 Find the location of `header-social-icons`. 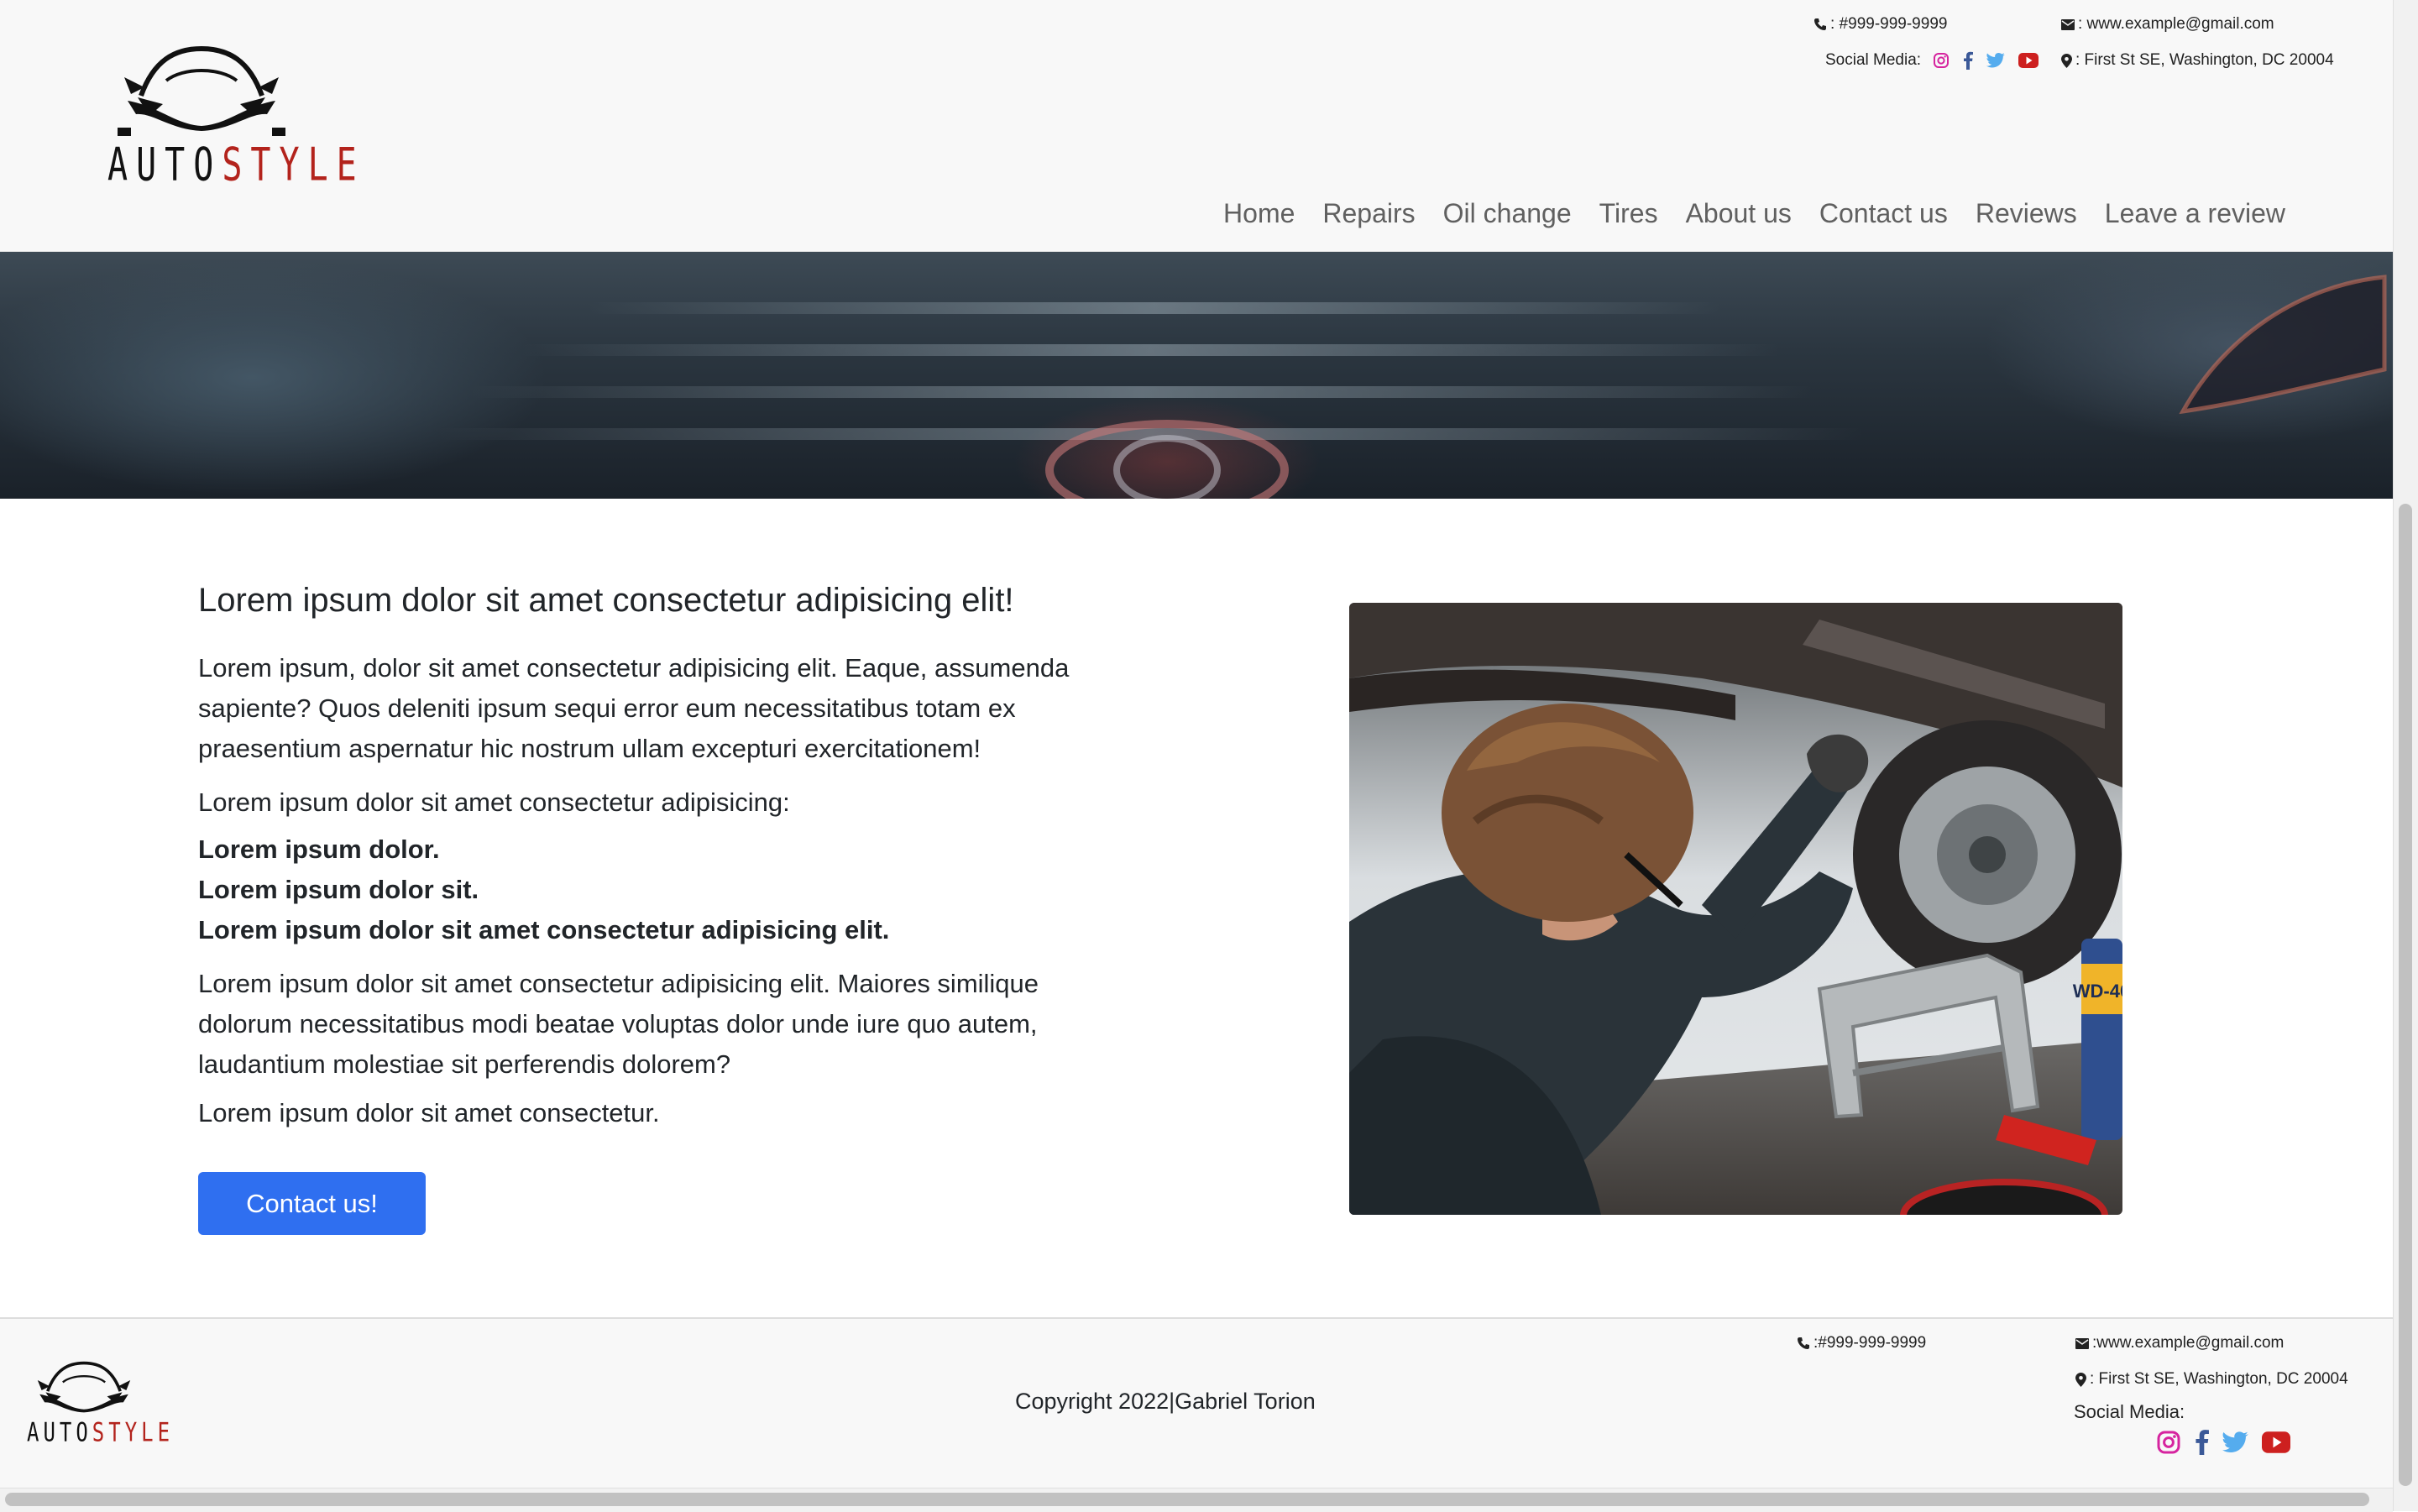

header-social-icons is located at coordinates (1987, 60).